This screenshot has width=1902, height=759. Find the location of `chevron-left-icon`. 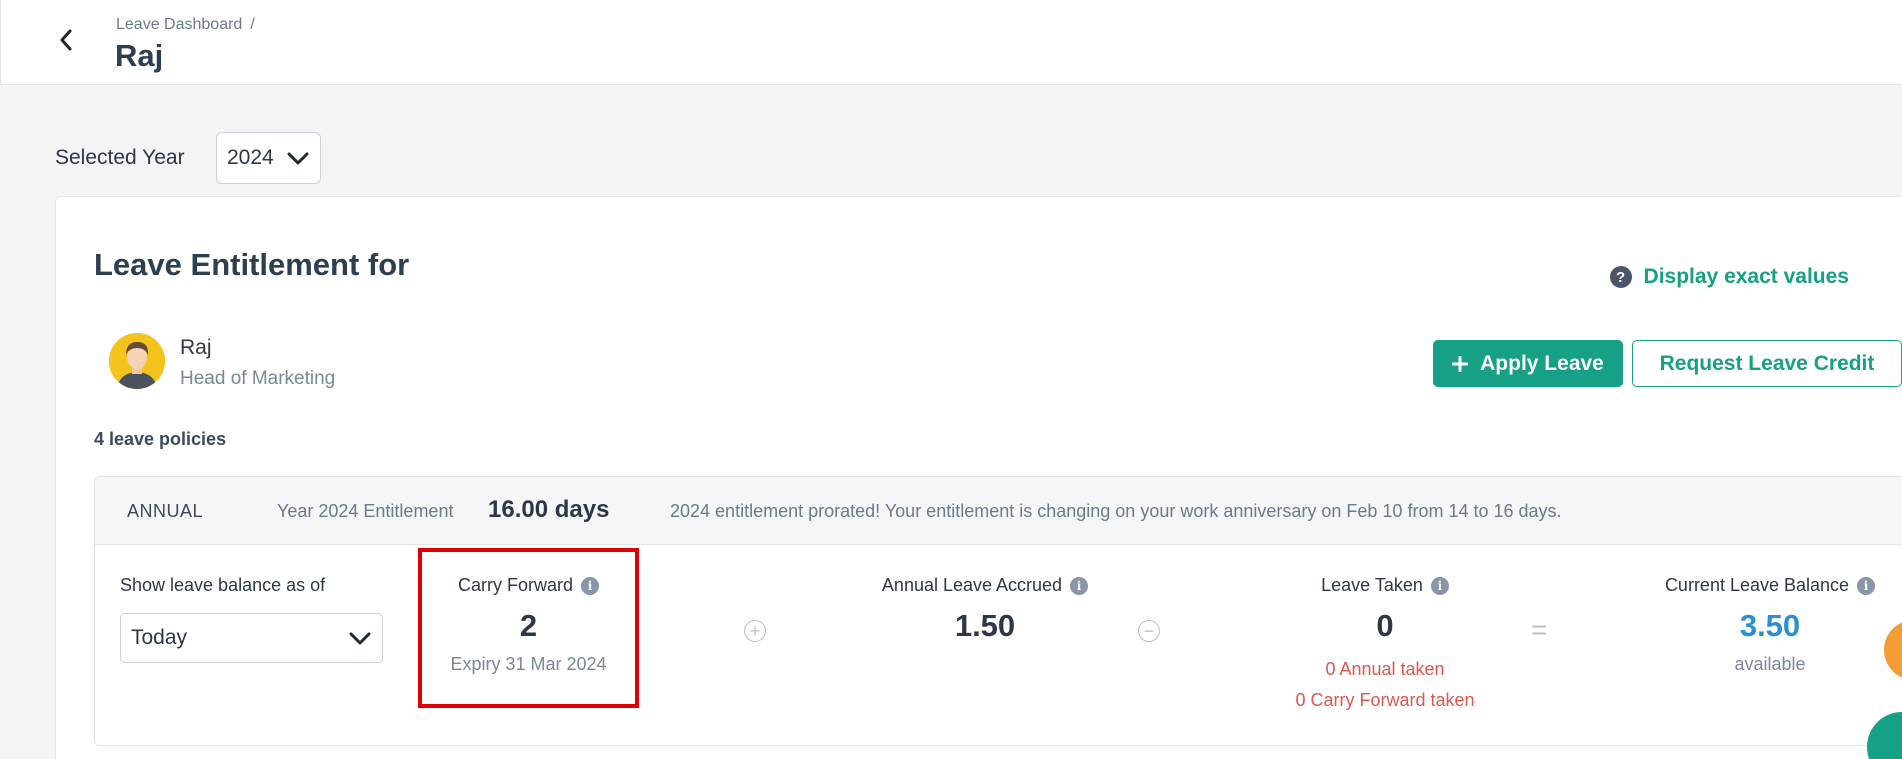

chevron-left-icon is located at coordinates (66, 40).